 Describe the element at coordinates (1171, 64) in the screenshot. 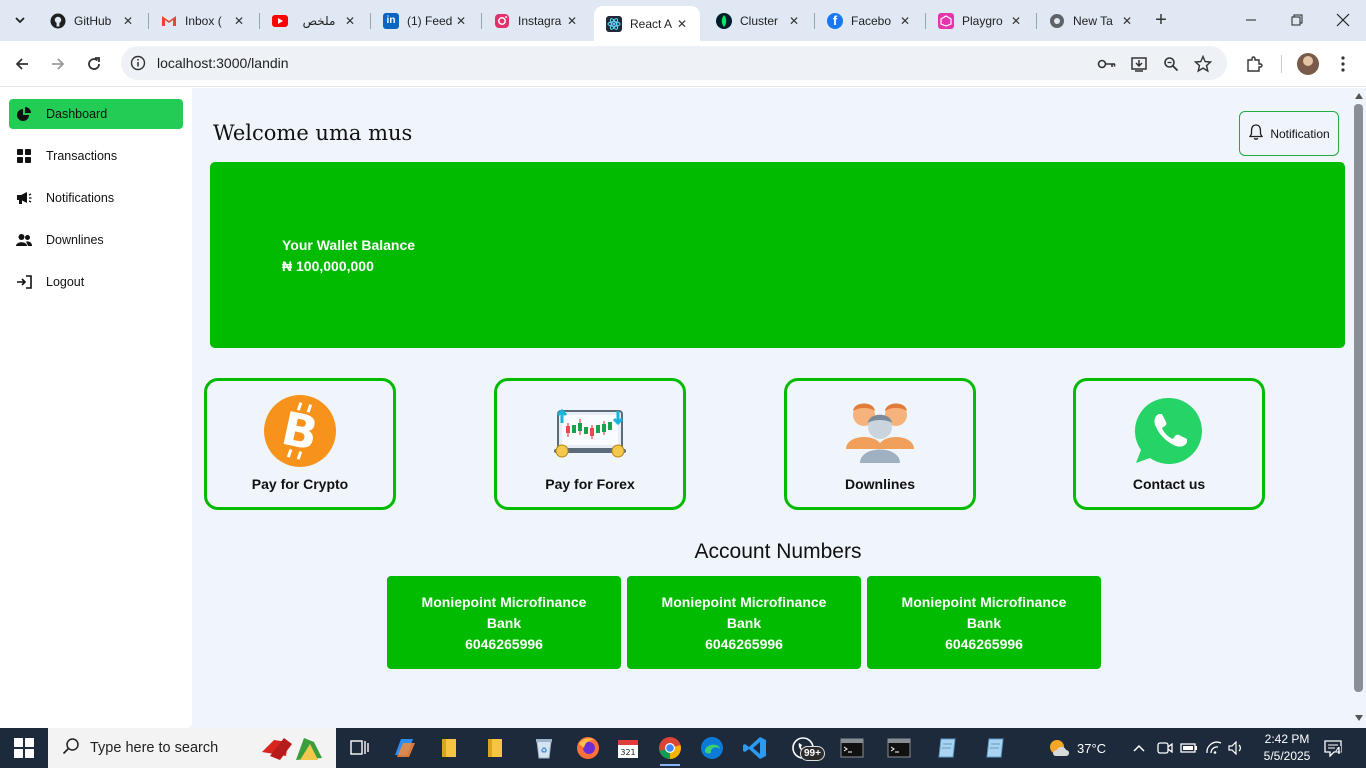

I see `zoom-icon` at that location.